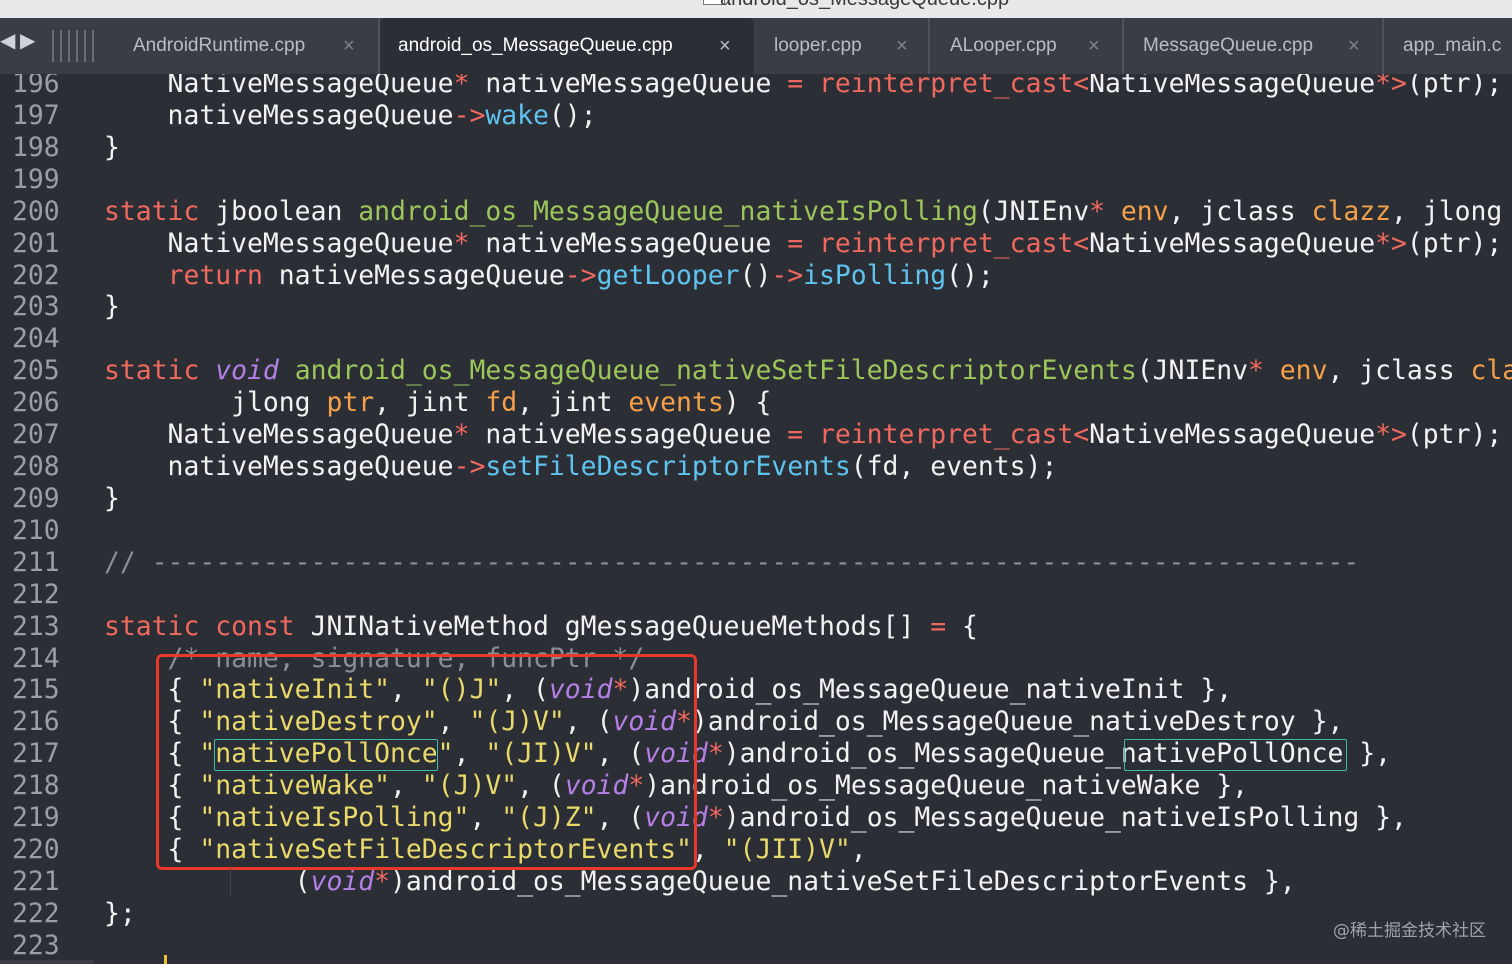 Image resolution: width=1512 pixels, height=964 pixels. What do you see at coordinates (954, 467) in the screenshot?
I see `code-token: (fd, events);` at bounding box center [954, 467].